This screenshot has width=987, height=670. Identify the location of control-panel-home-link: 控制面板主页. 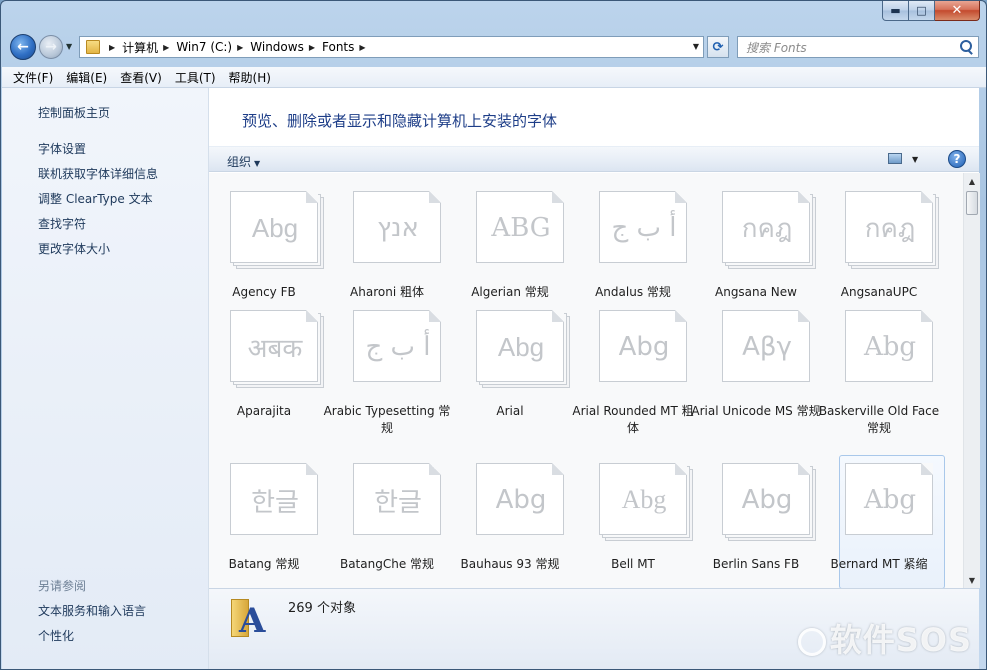
(74, 112).